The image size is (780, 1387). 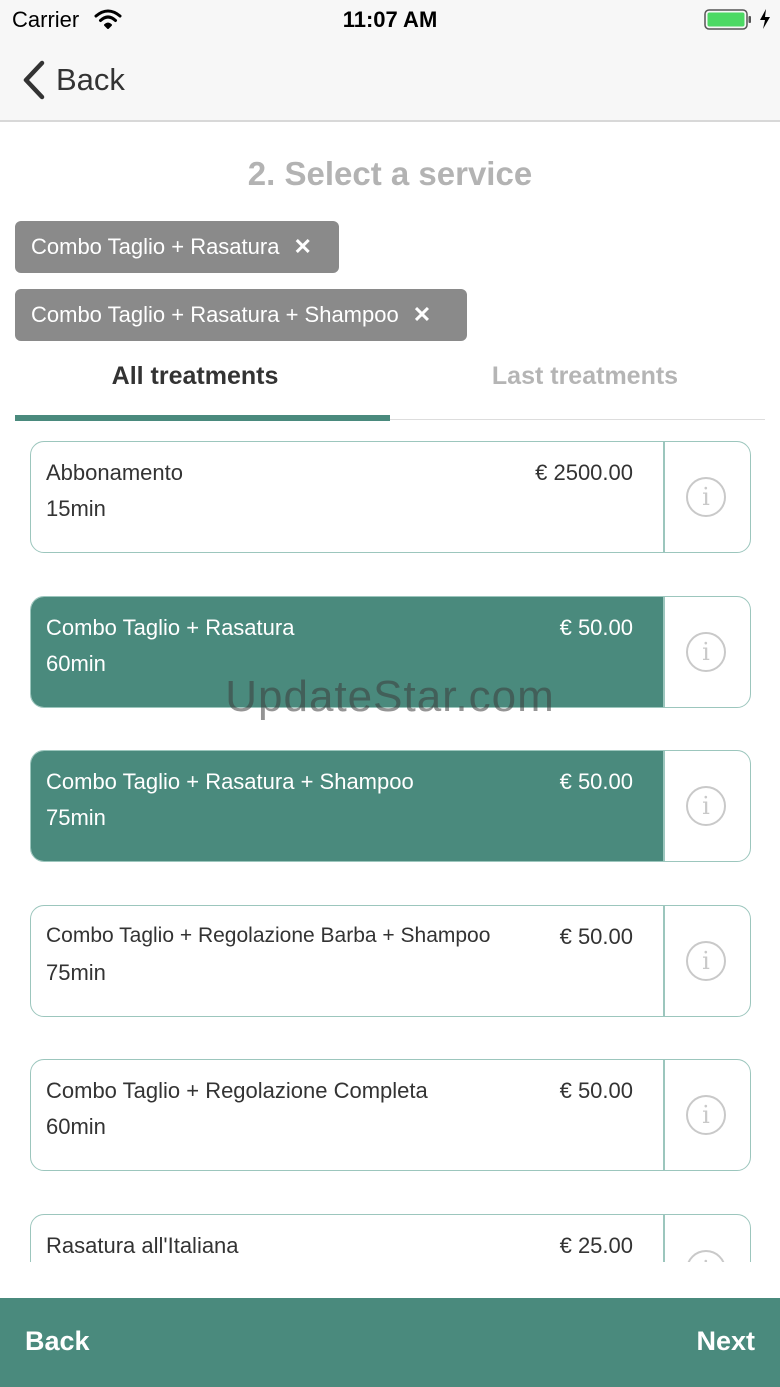 What do you see at coordinates (155, 246) in the screenshot?
I see `chip-label: Combo Taglio + Rasatura` at bounding box center [155, 246].